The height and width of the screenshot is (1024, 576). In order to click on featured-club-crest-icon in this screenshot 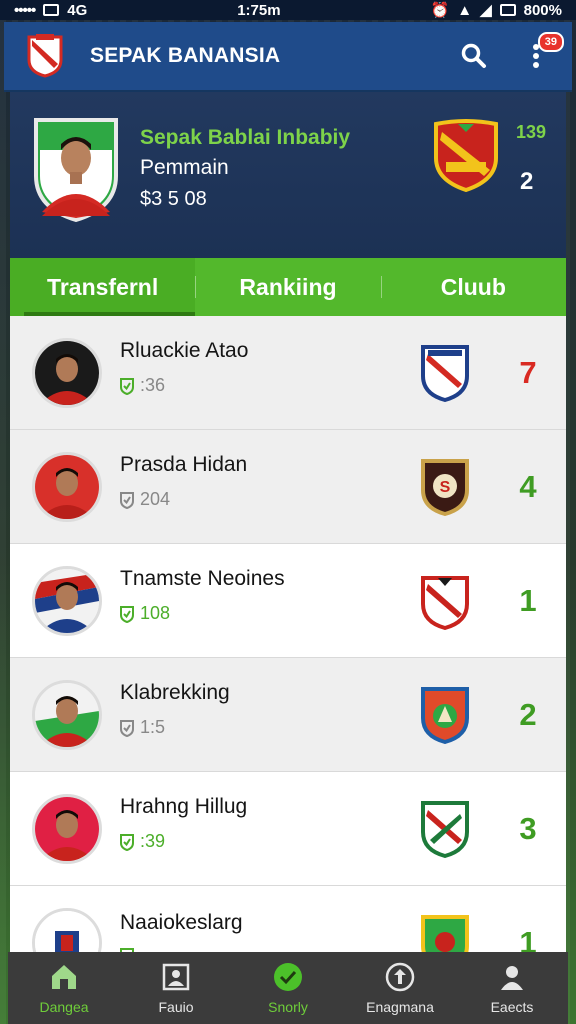, I will do `click(466, 155)`.